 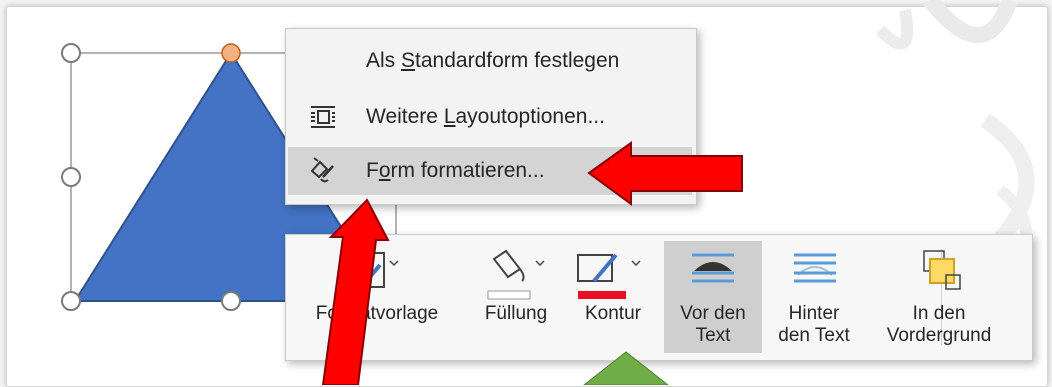 What do you see at coordinates (814, 297) in the screenshot?
I see `behind-text-button: Hinter den Text` at bounding box center [814, 297].